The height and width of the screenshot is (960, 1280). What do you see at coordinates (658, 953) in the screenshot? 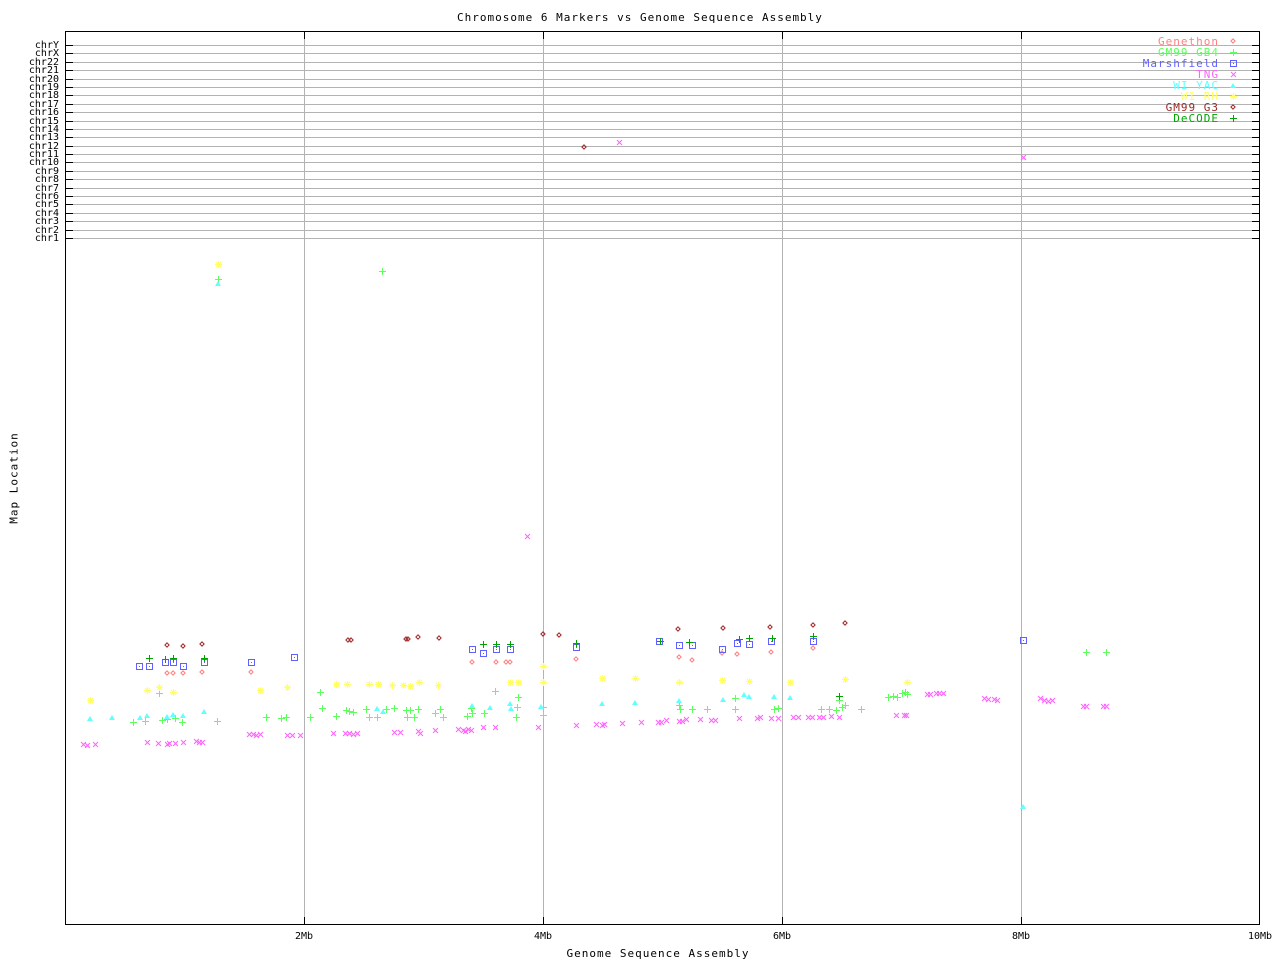
I see `x-axis-label: Genome Sequence Assembly` at bounding box center [658, 953].